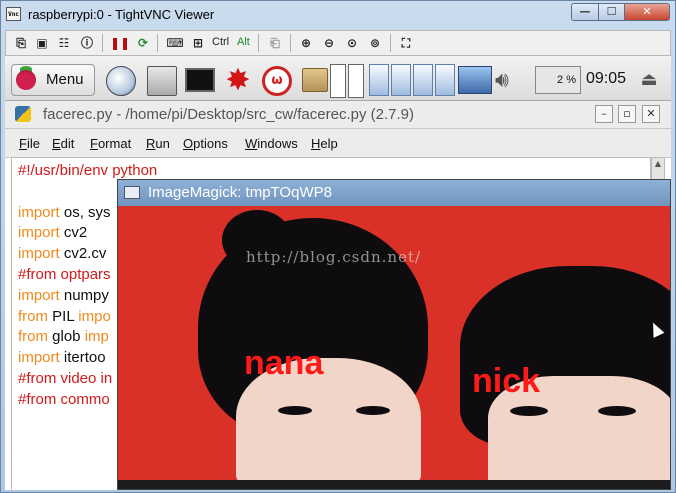 This screenshot has width=676, height=493. What do you see at coordinates (162, 81) in the screenshot?
I see `file-manager-icon` at bounding box center [162, 81].